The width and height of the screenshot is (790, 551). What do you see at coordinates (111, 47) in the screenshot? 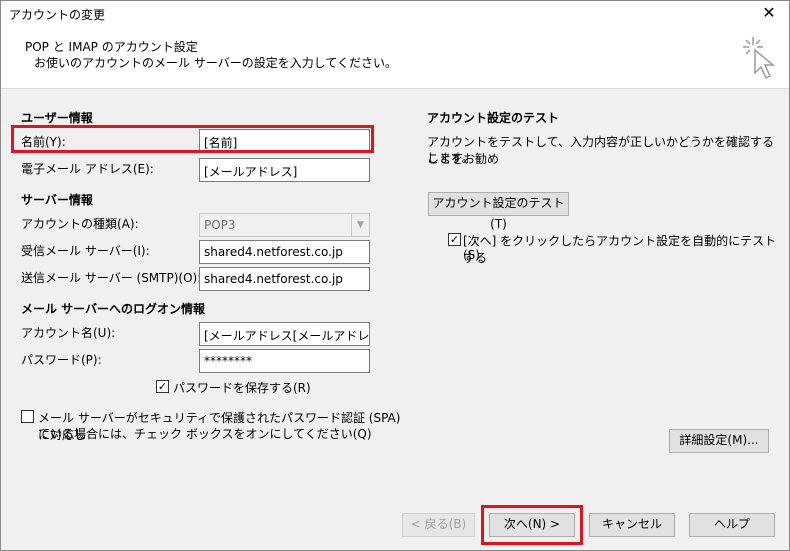
I see `header-title: POP と IMAP のアカウント設定` at bounding box center [111, 47].